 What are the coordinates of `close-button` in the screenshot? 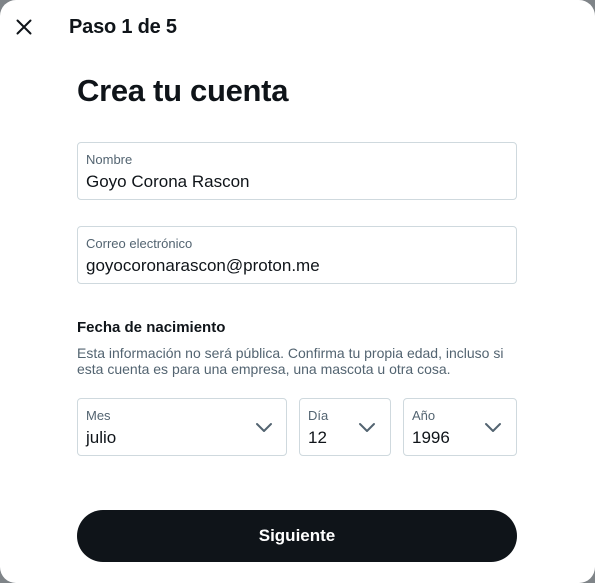 It's located at (24, 27).